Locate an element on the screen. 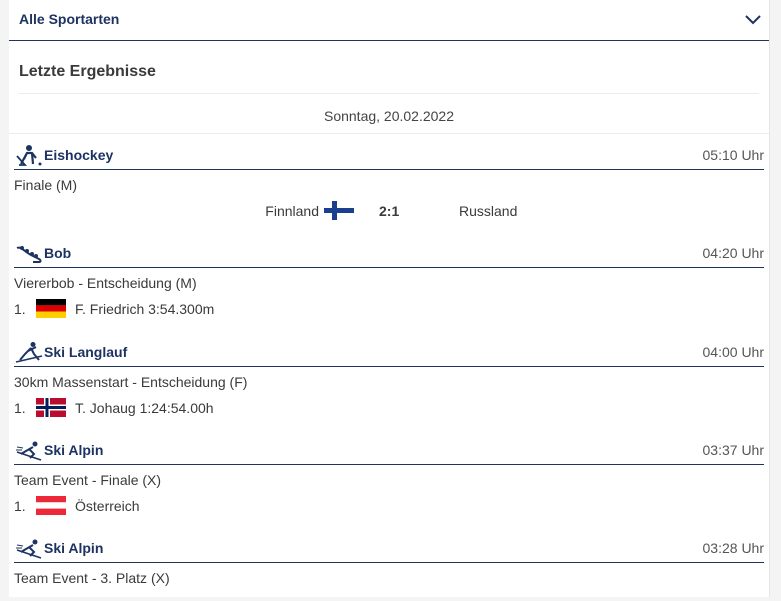 The height and width of the screenshot is (601, 781). date-label: Sonntag, 20.02.2022 is located at coordinates (388, 116).